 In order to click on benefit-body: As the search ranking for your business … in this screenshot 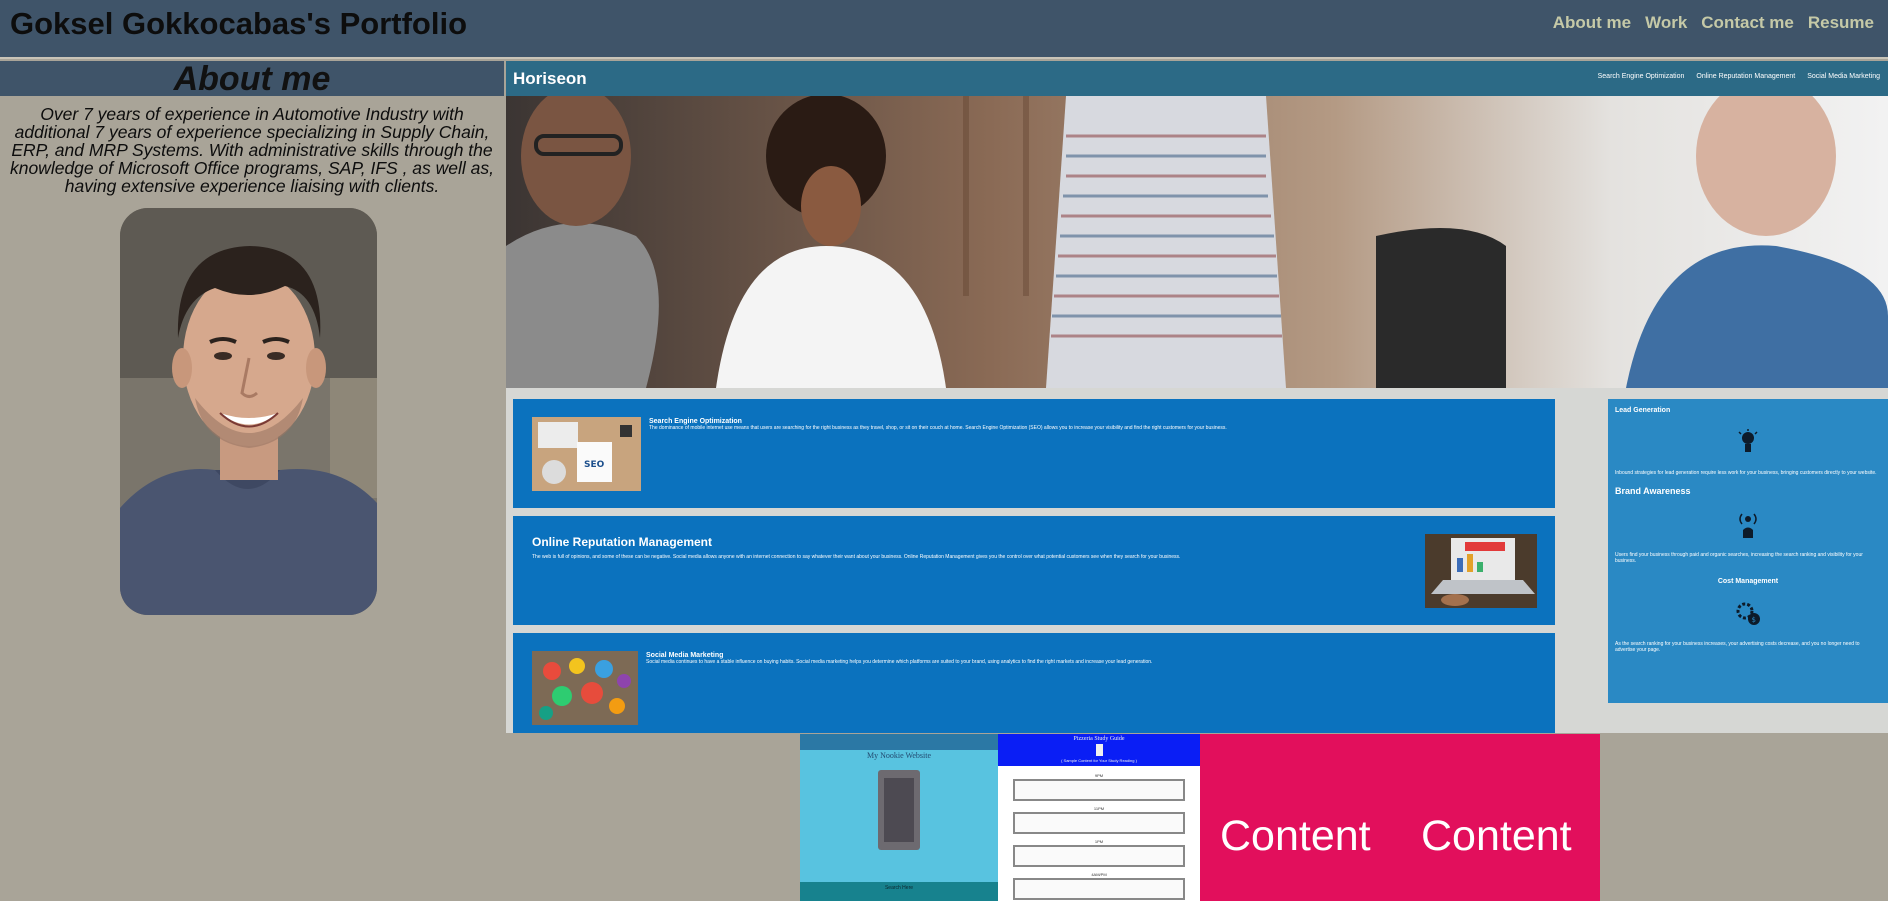, I will do `click(1737, 647)`.